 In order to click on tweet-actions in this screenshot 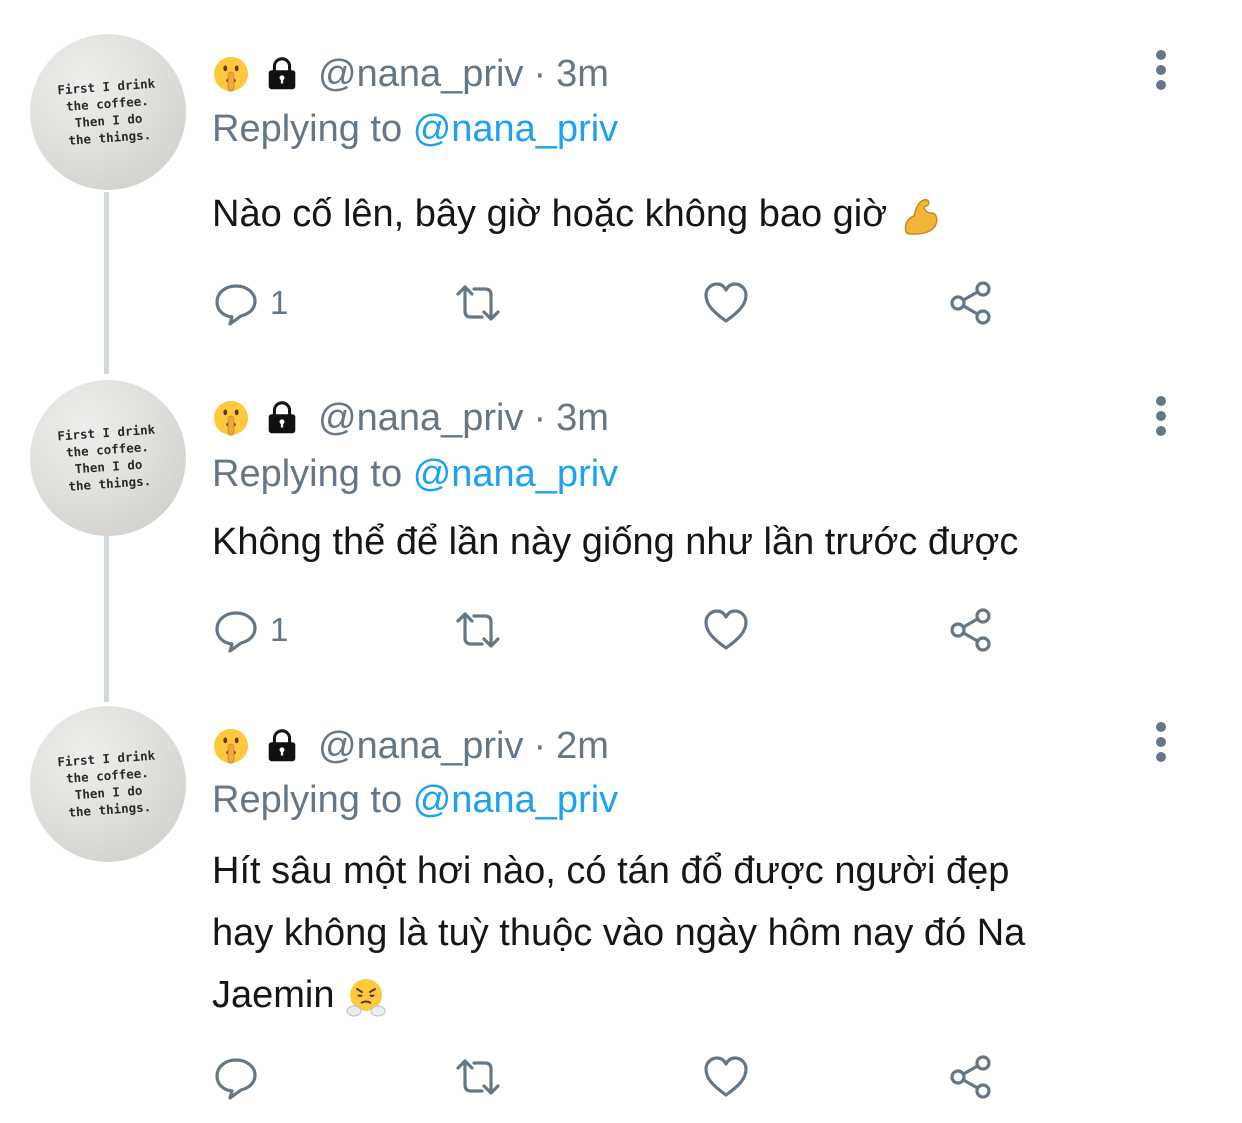, I will do `click(612, 1077)`.